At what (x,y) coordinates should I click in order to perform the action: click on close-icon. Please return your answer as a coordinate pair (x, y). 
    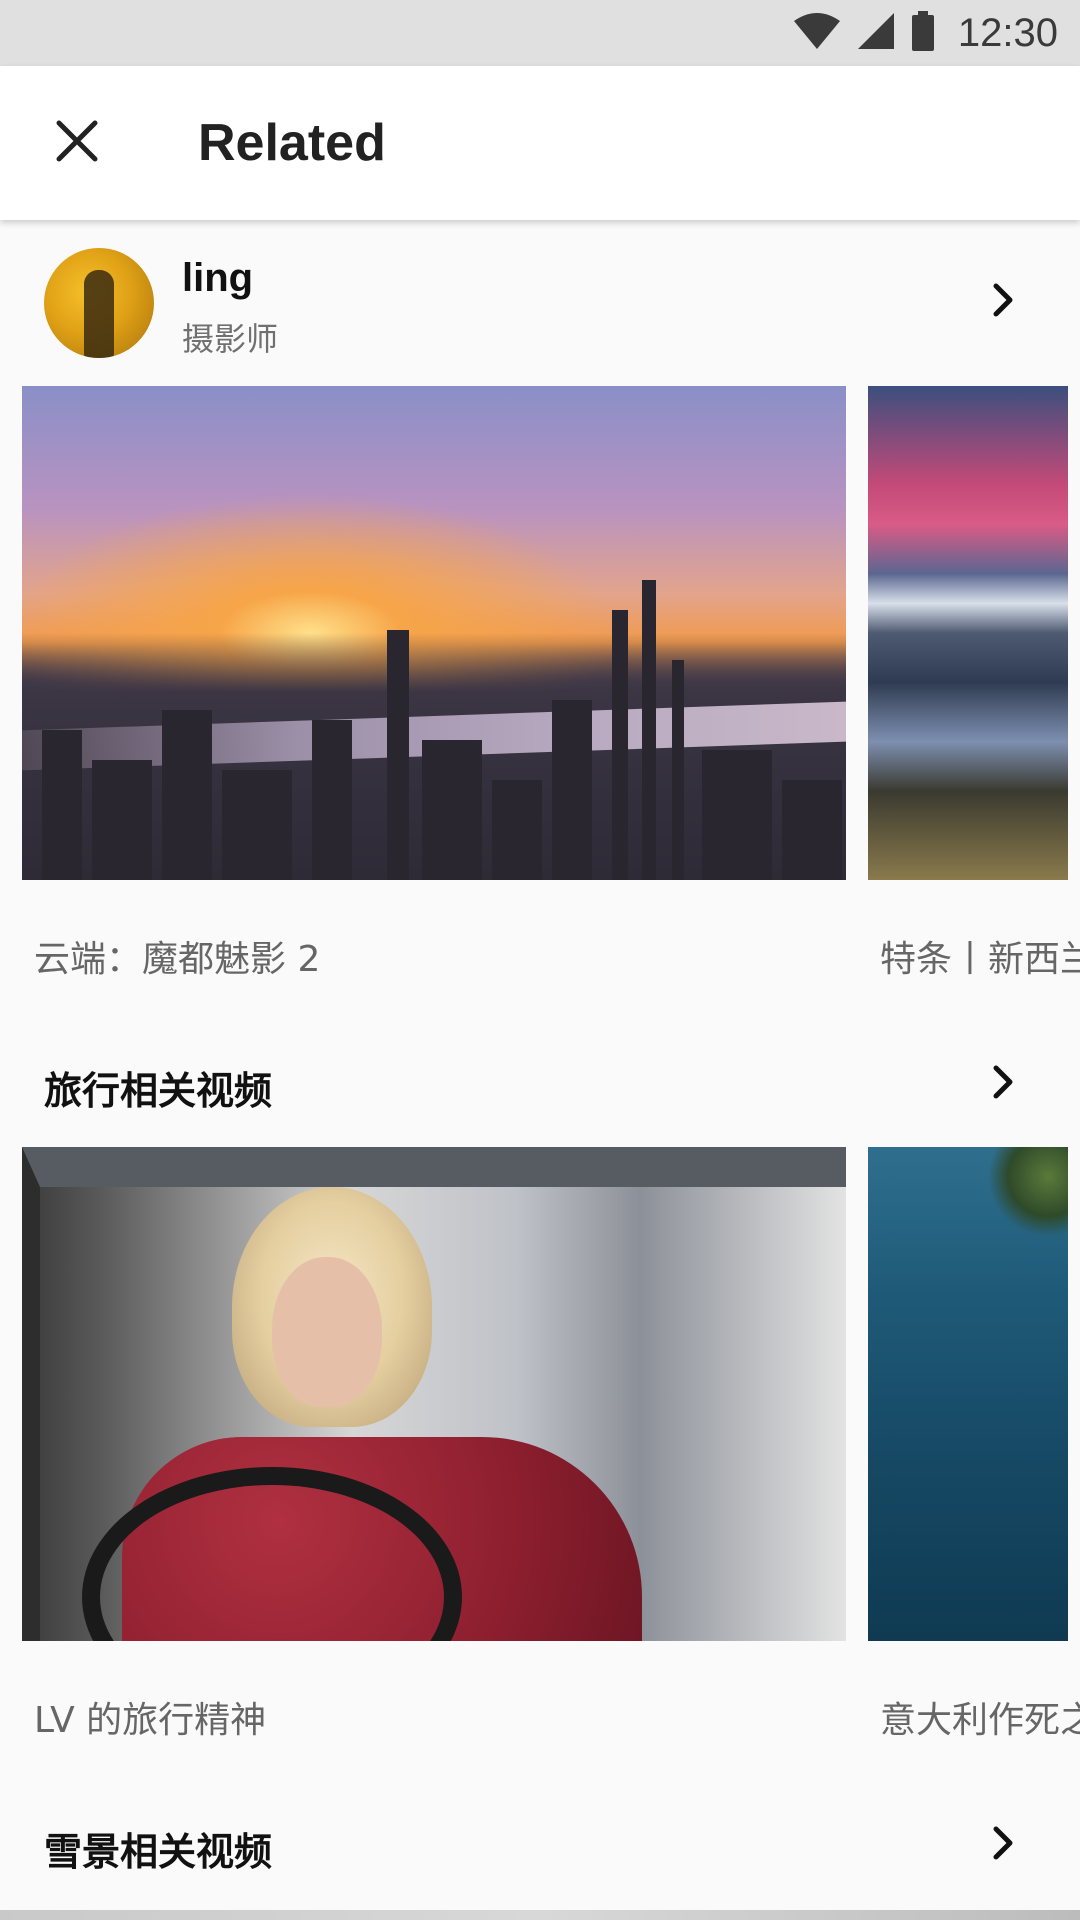
    Looking at the image, I should click on (77, 143).